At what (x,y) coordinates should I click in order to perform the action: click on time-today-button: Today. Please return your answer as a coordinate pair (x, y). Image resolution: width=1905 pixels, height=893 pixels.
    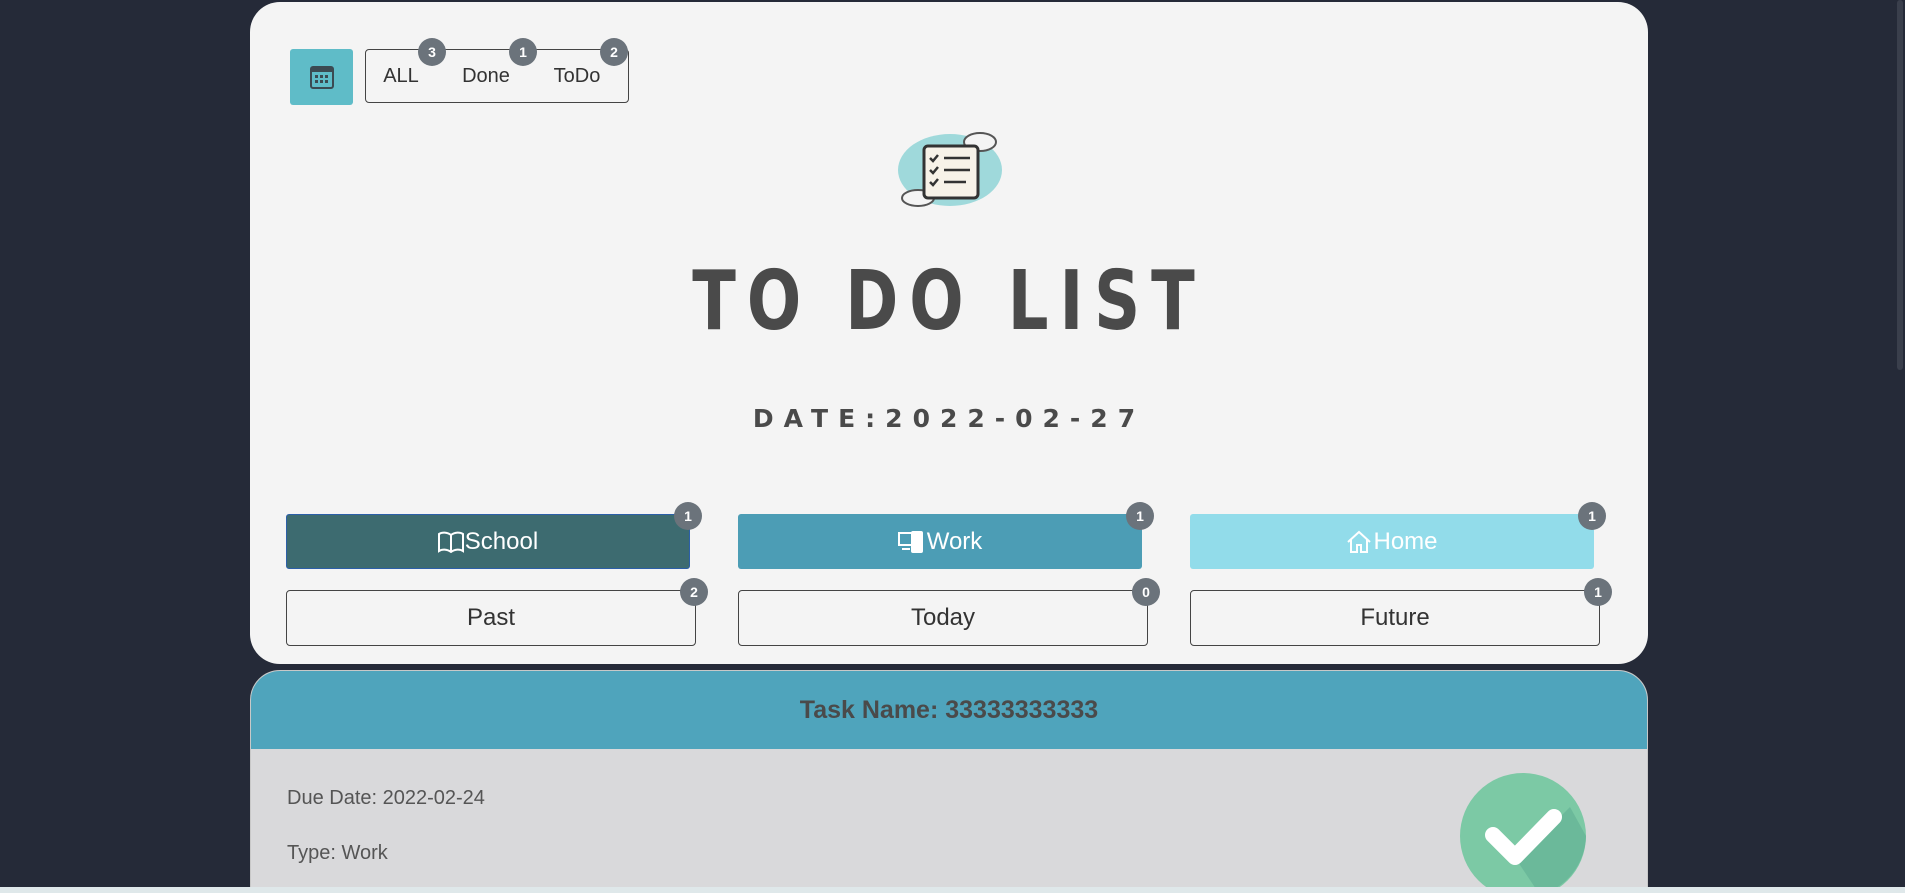
    Looking at the image, I should click on (943, 618).